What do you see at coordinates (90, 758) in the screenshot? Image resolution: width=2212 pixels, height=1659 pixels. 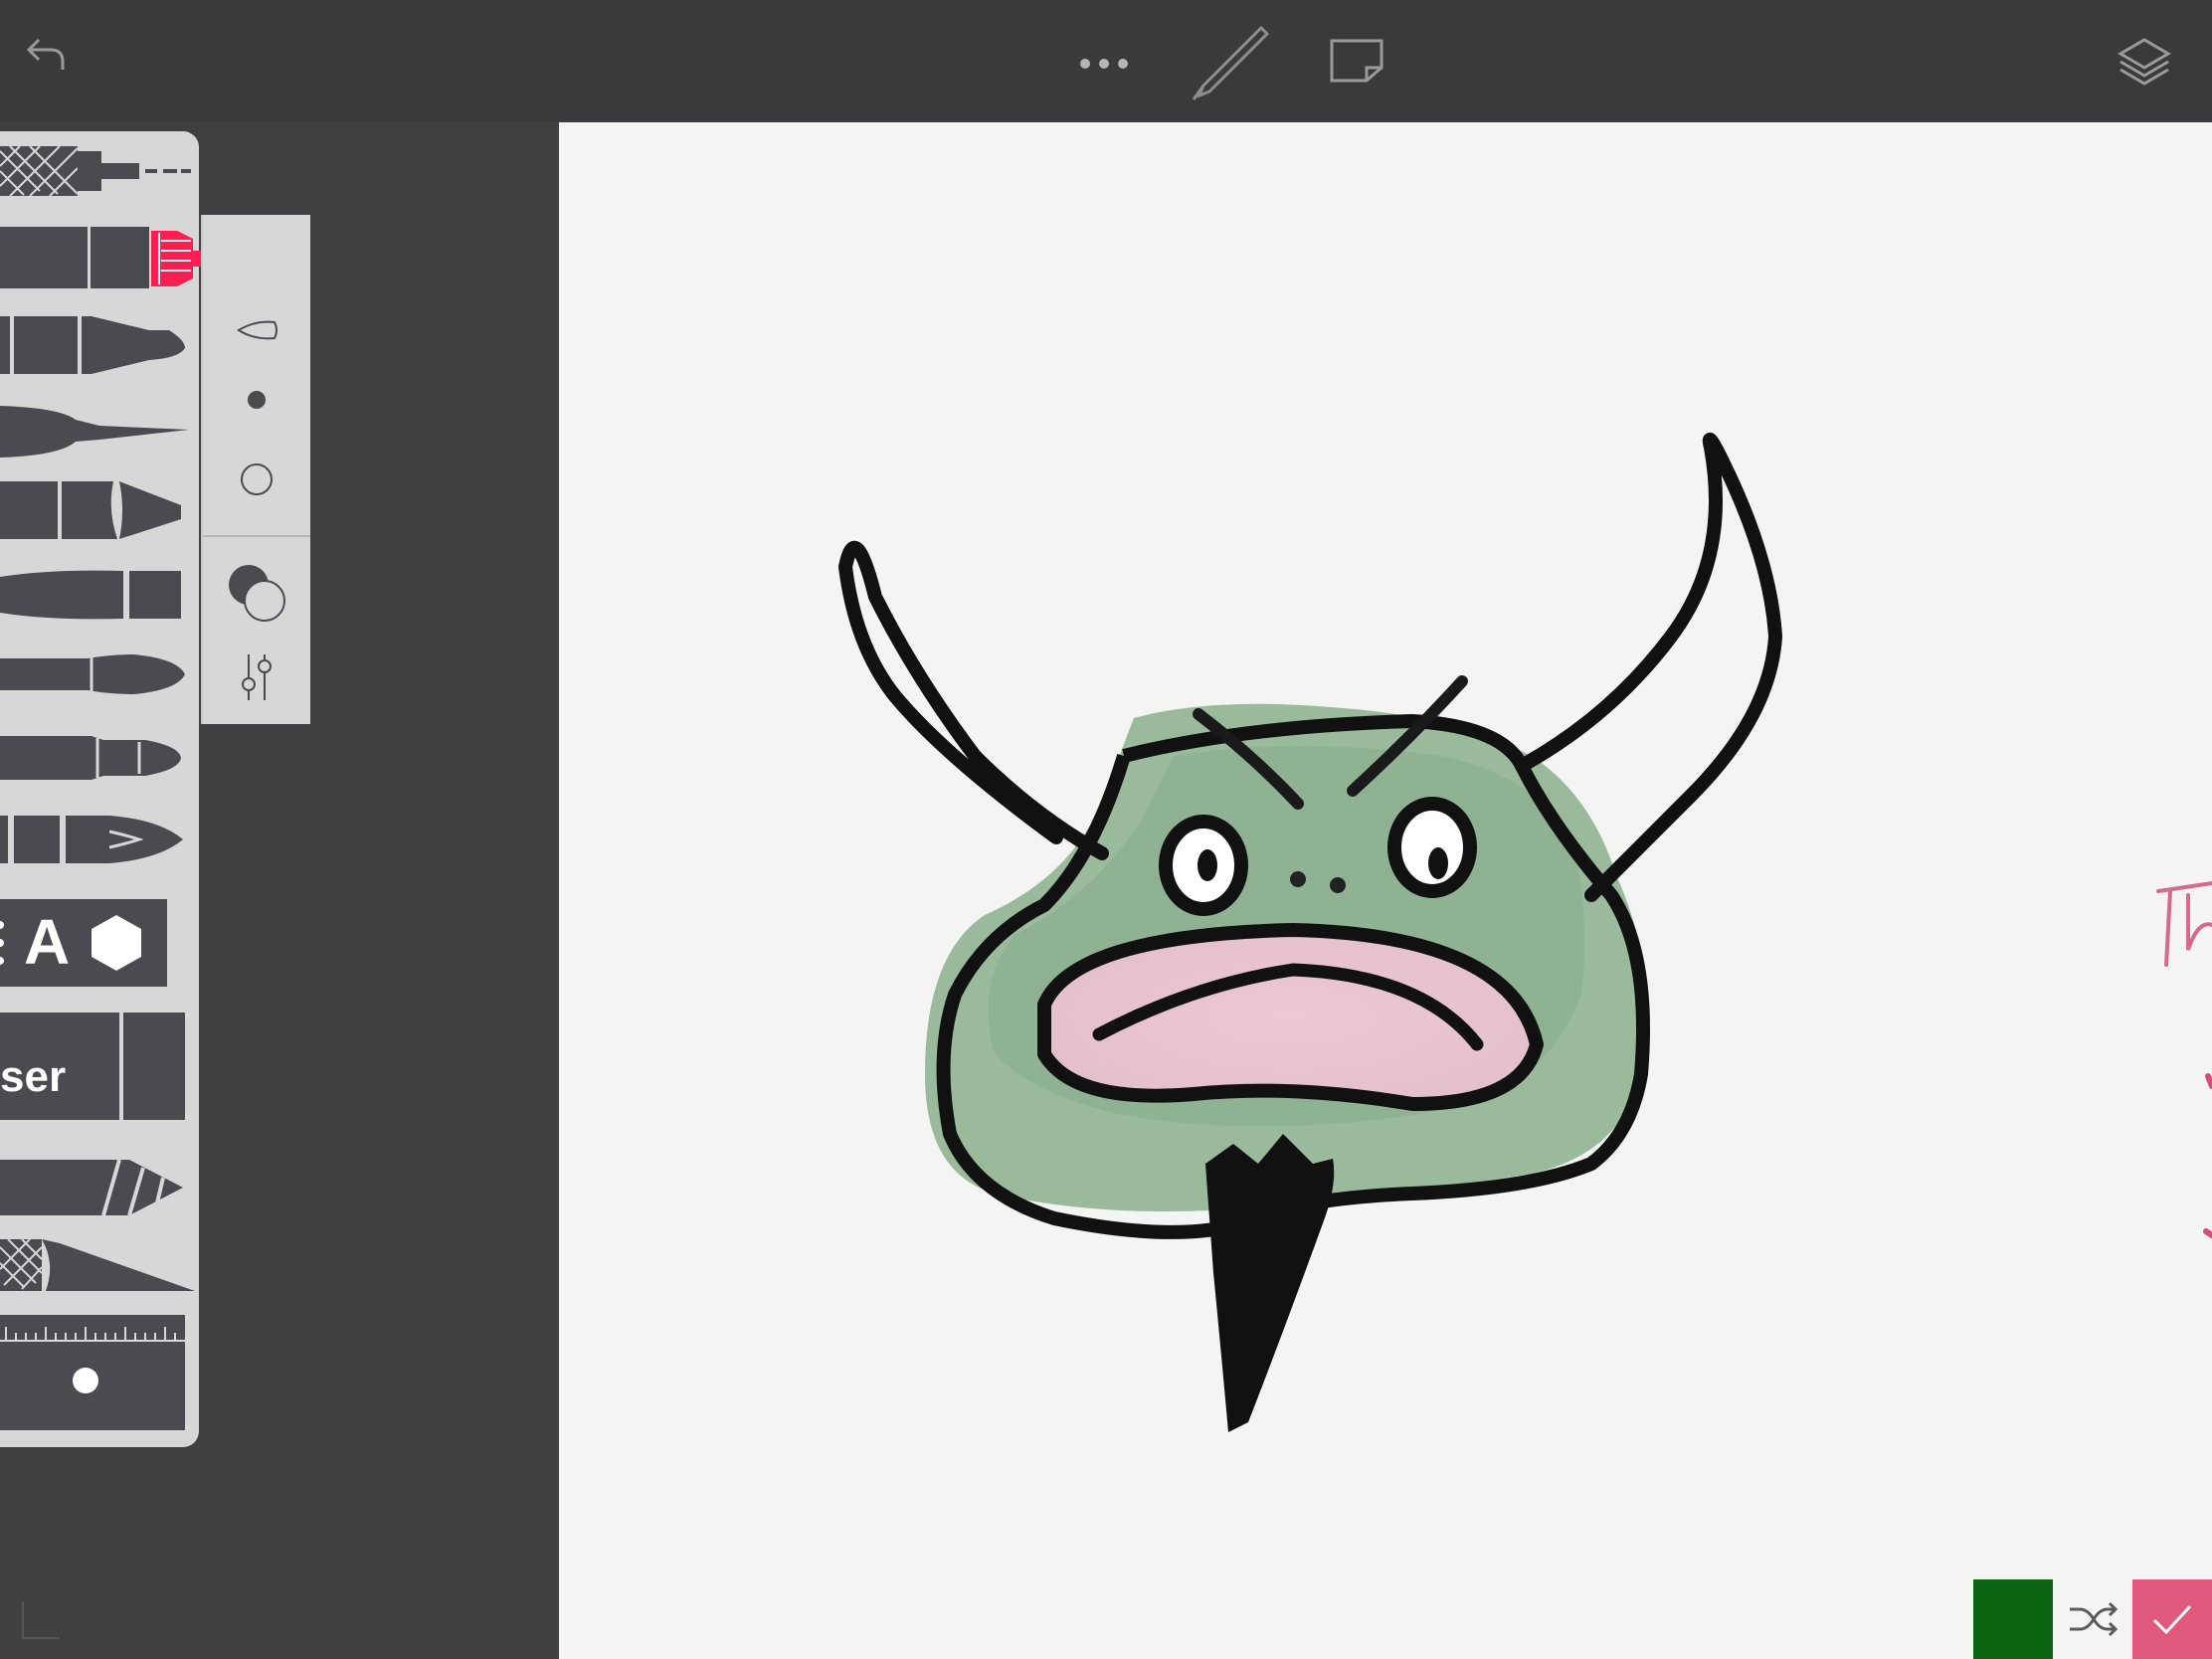 I see `fine-brush-icon` at bounding box center [90, 758].